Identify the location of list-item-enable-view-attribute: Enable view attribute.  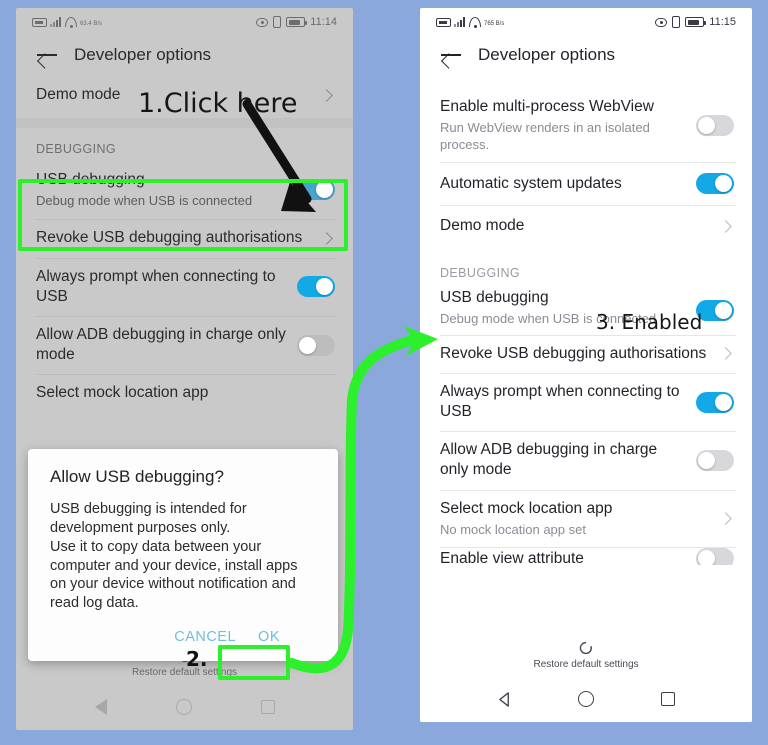
(586, 555).